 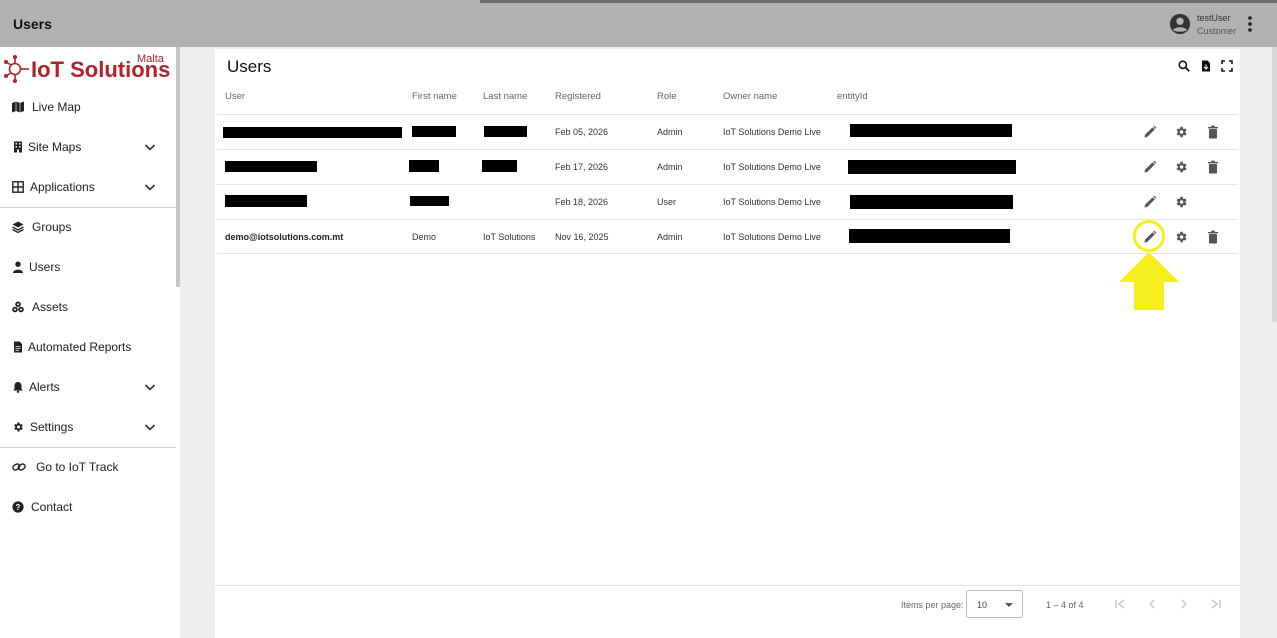 What do you see at coordinates (1184, 66) in the screenshot?
I see `search-icon` at bounding box center [1184, 66].